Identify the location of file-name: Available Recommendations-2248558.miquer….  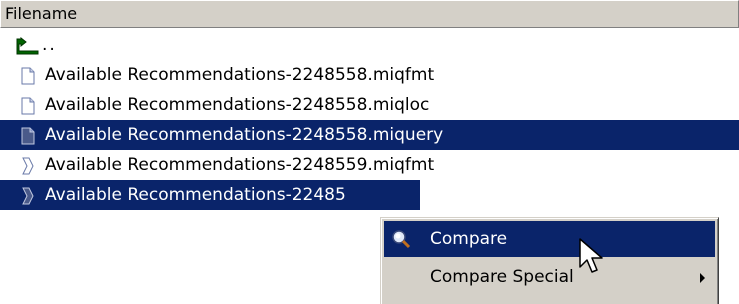
(244, 135).